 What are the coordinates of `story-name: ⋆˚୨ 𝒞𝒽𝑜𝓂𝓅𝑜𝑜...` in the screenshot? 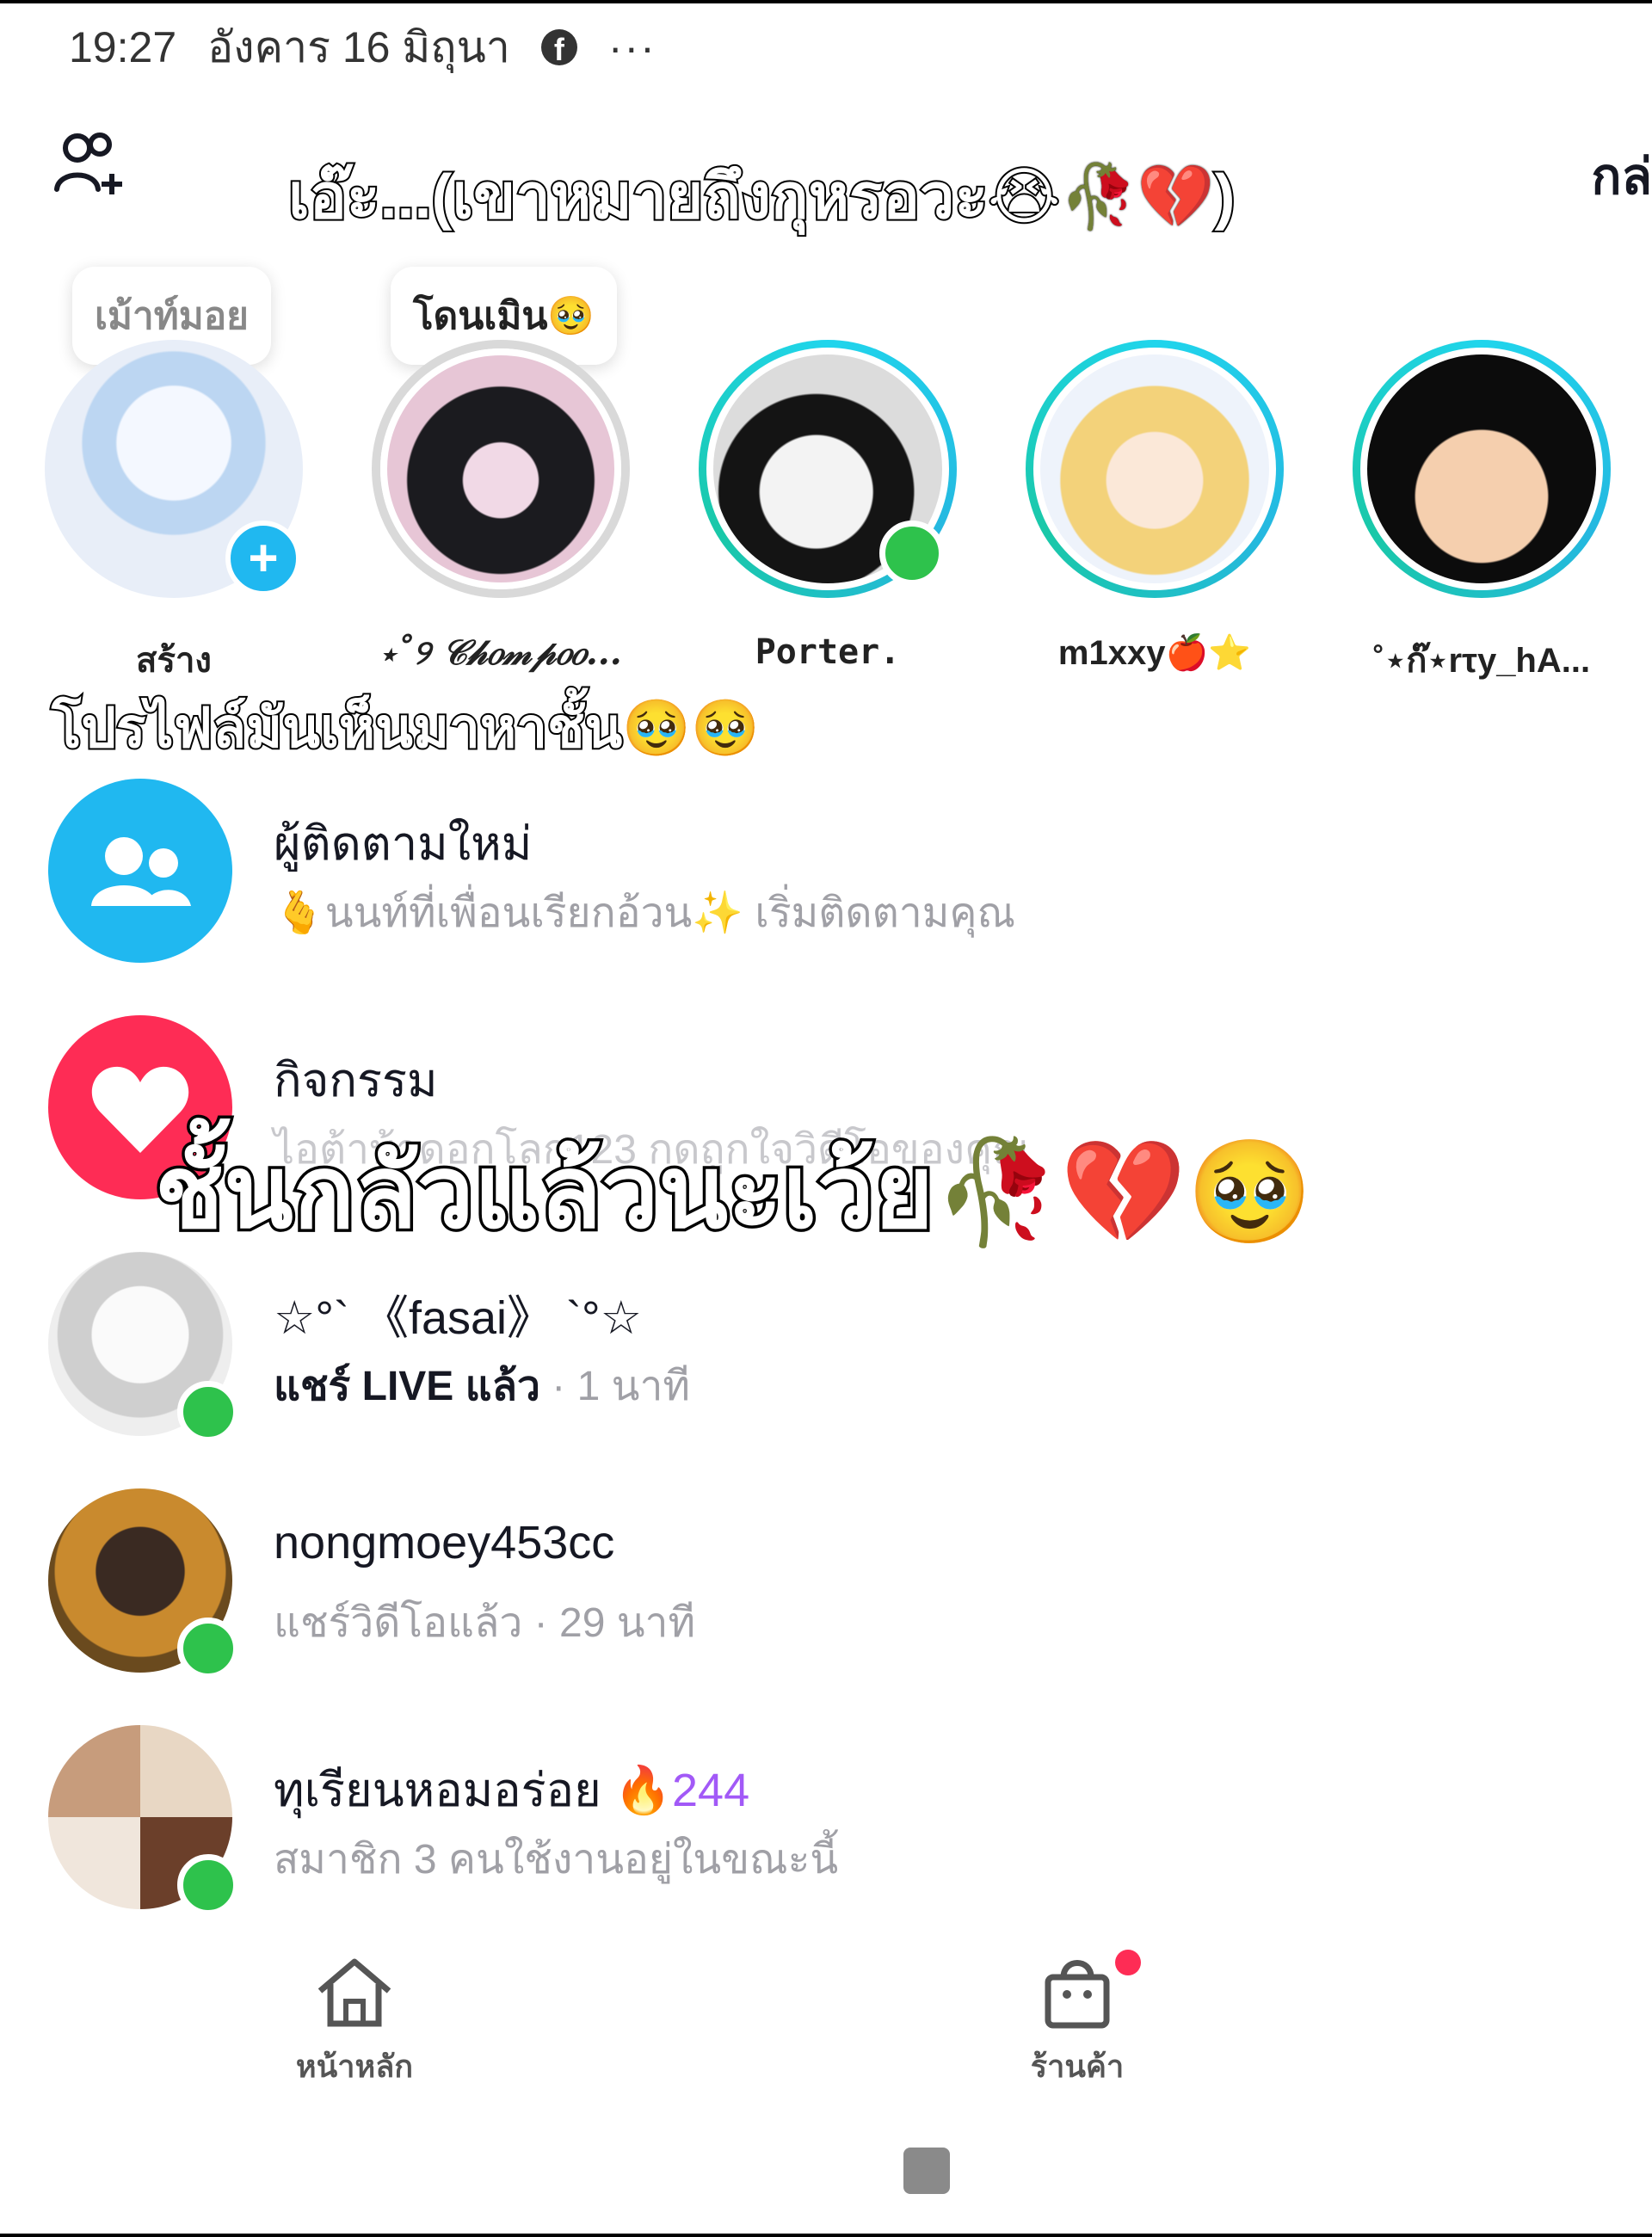 It's located at (500, 652).